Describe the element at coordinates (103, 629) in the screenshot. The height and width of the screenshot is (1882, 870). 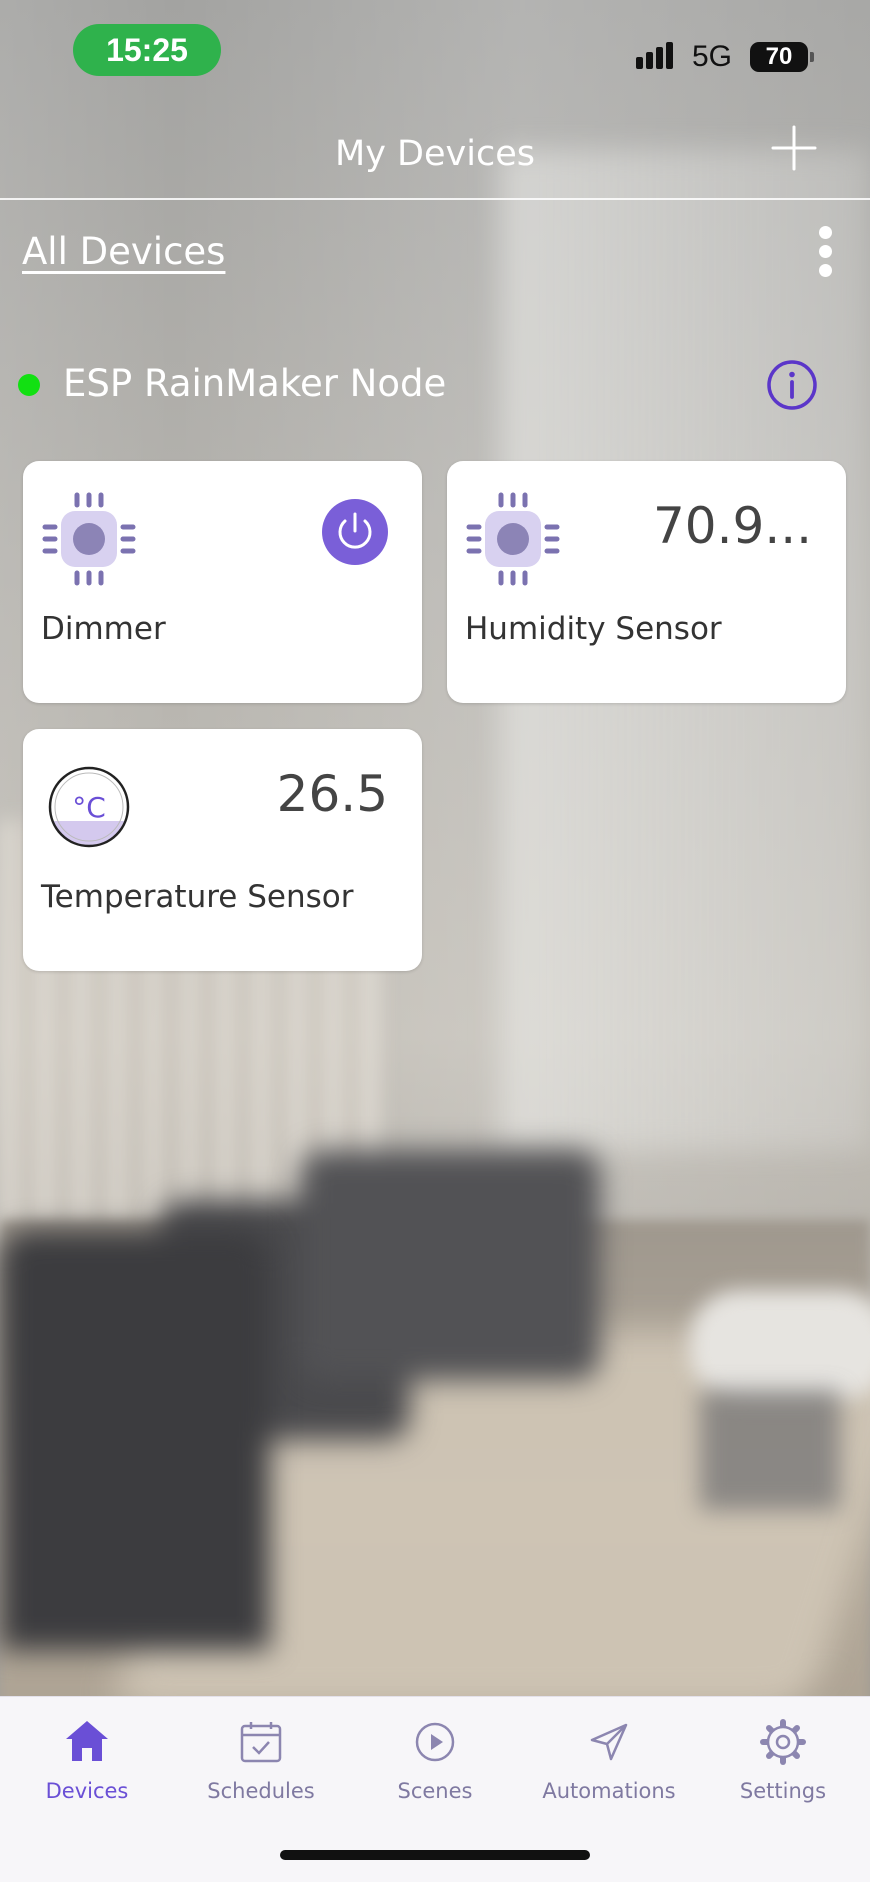
I see `device-name: Dimmer` at that location.